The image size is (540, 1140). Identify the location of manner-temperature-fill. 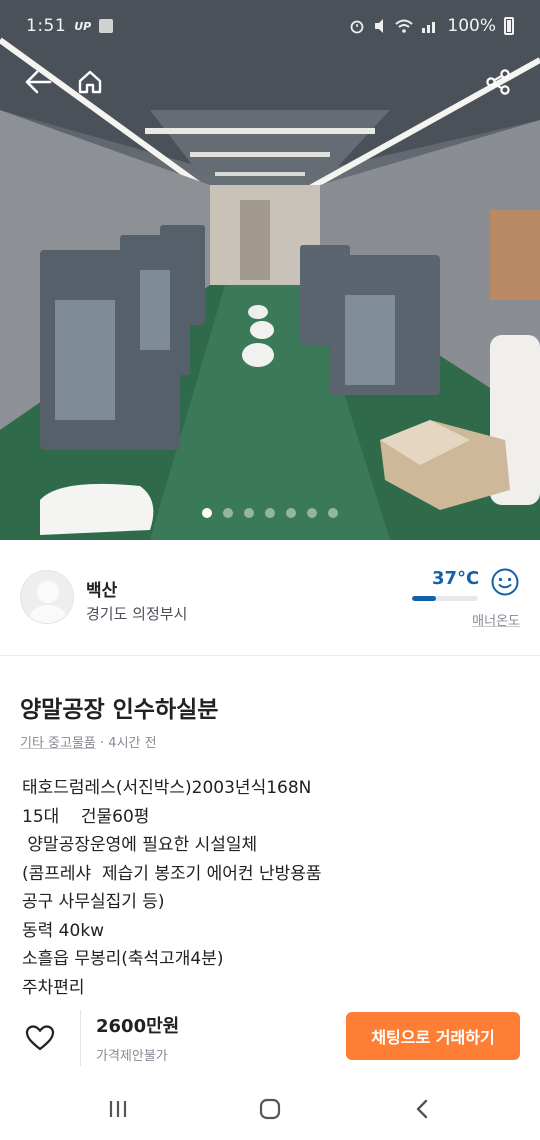
(424, 598).